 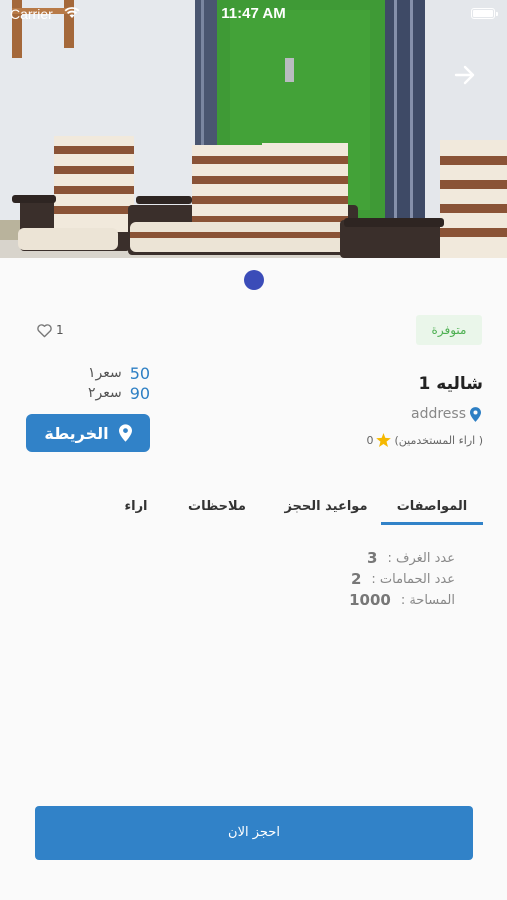 I want to click on spec-label: عدد الغرف :, so click(x=421, y=558).